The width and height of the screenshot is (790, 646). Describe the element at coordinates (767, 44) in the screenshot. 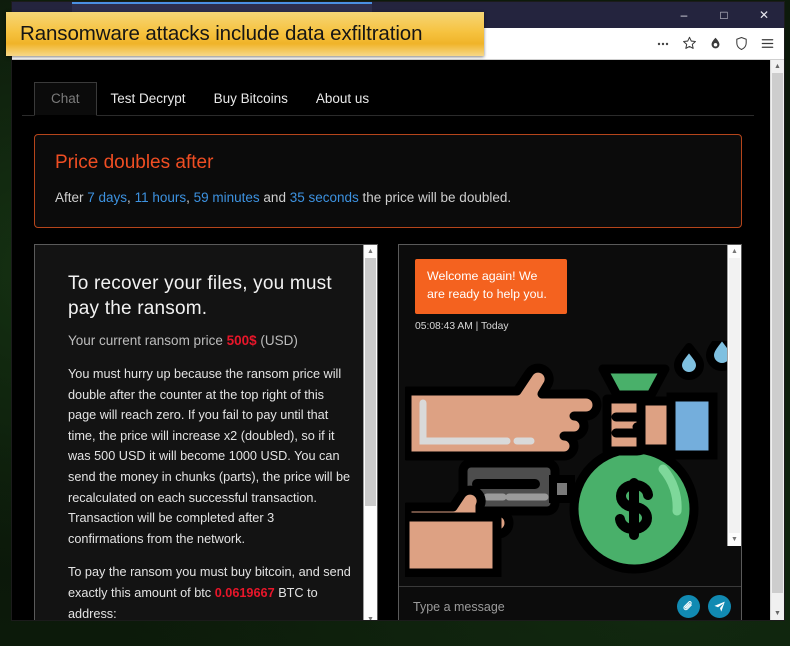

I see `menu-hamburger-icon` at that location.